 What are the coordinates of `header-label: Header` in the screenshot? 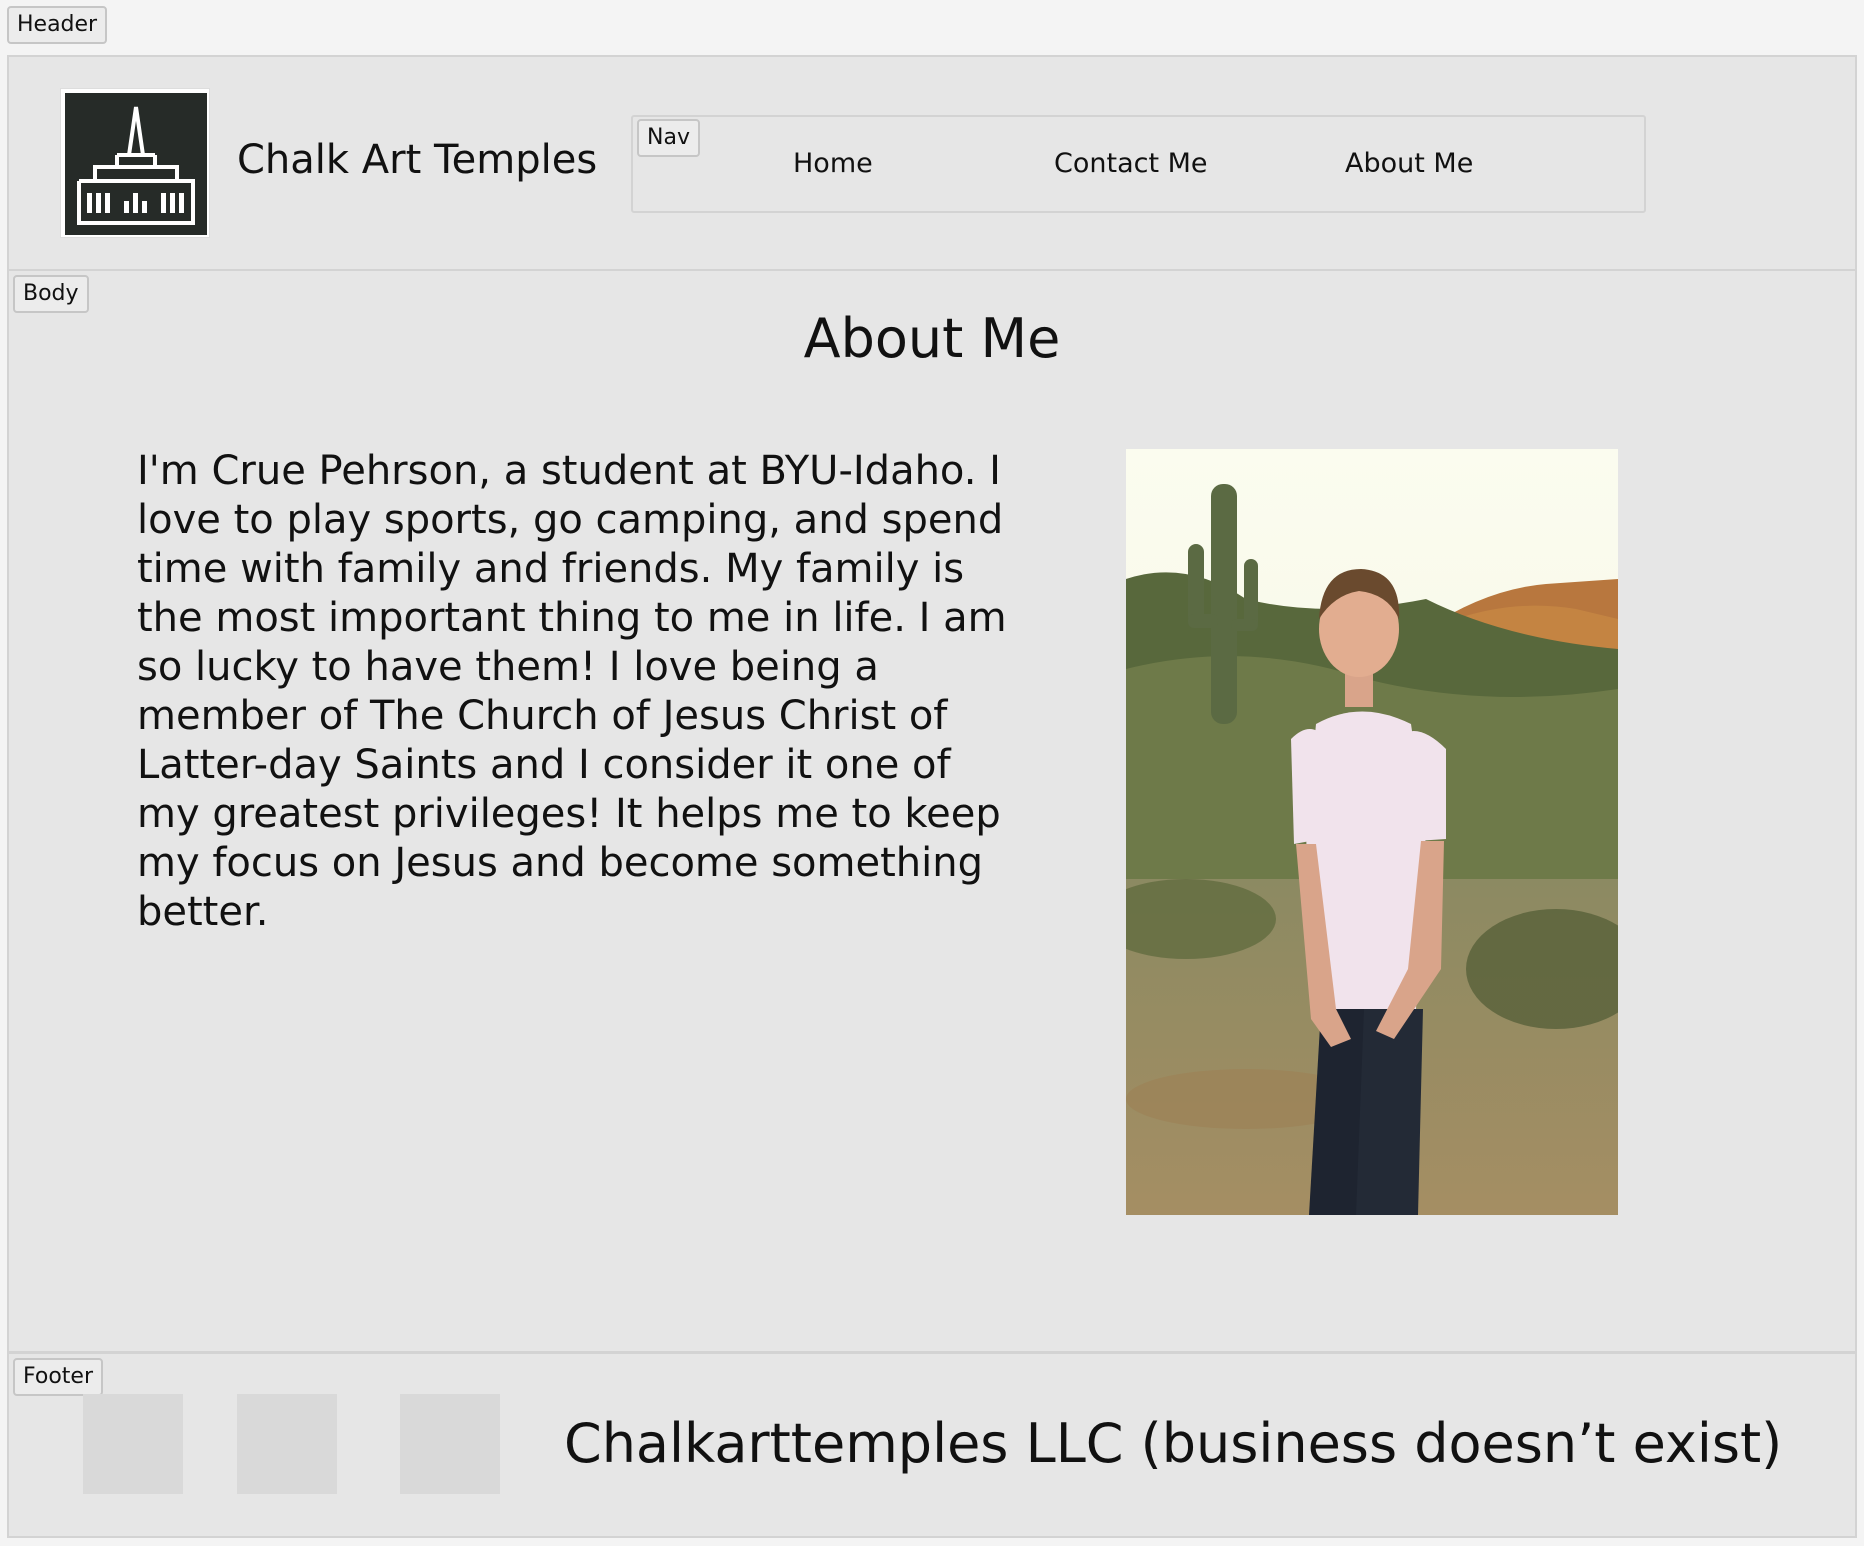 It's located at (57, 25).